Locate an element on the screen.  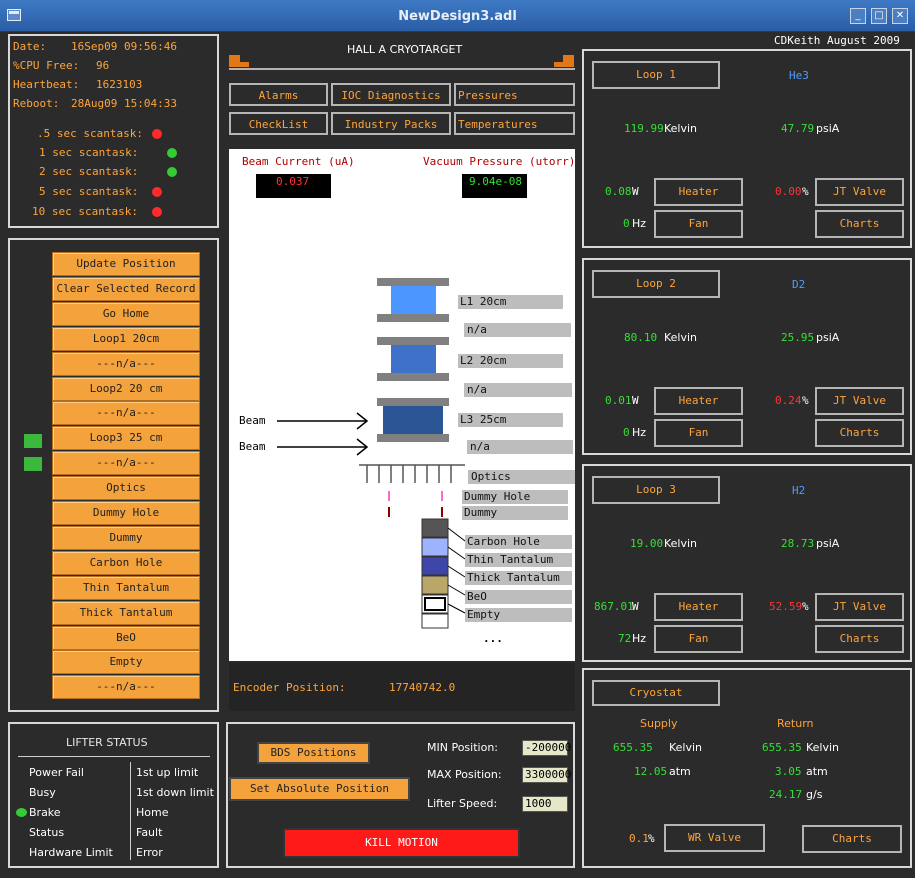
wr-valve-button: WR Valve is located at coordinates (714, 838).